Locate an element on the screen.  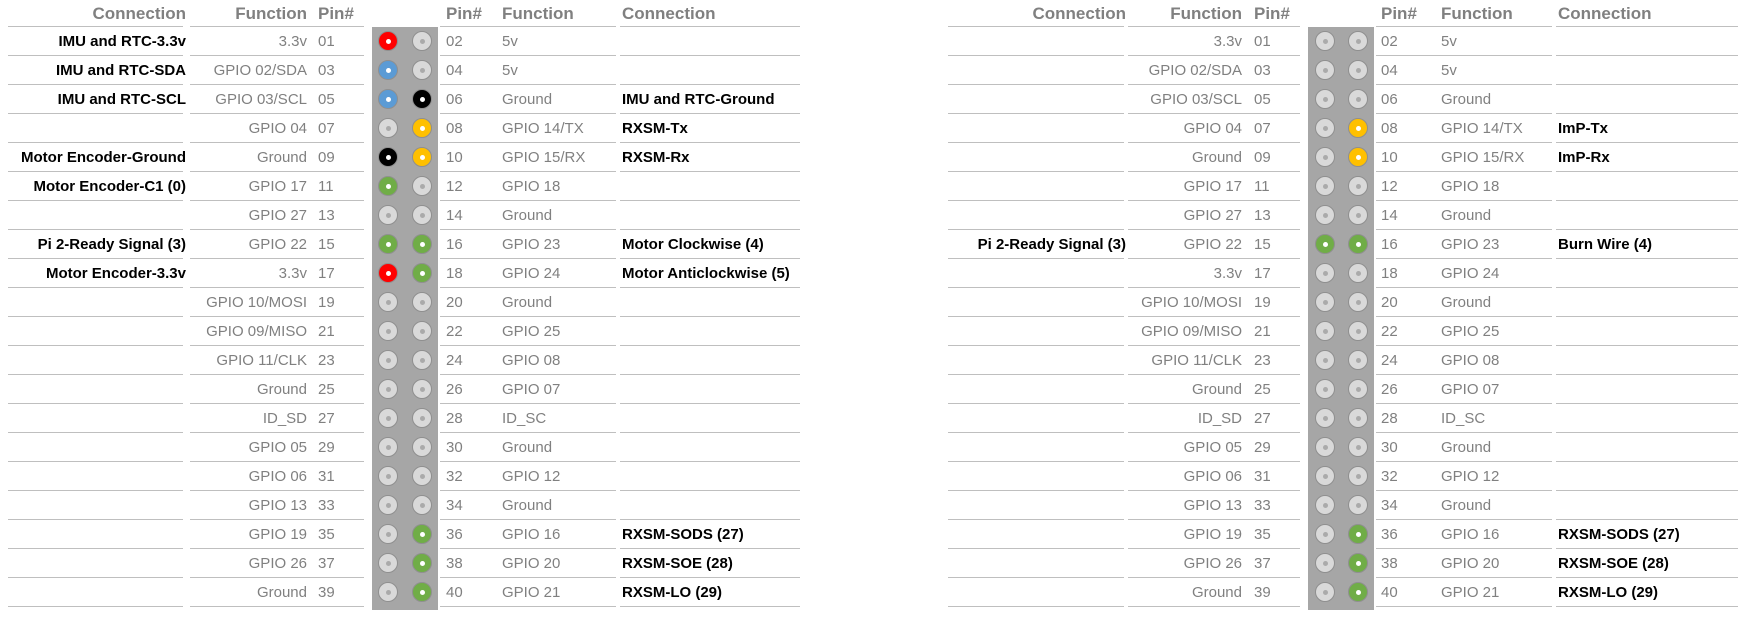
left-function-label: GPIO 11/CLK is located at coordinates (1196, 360).